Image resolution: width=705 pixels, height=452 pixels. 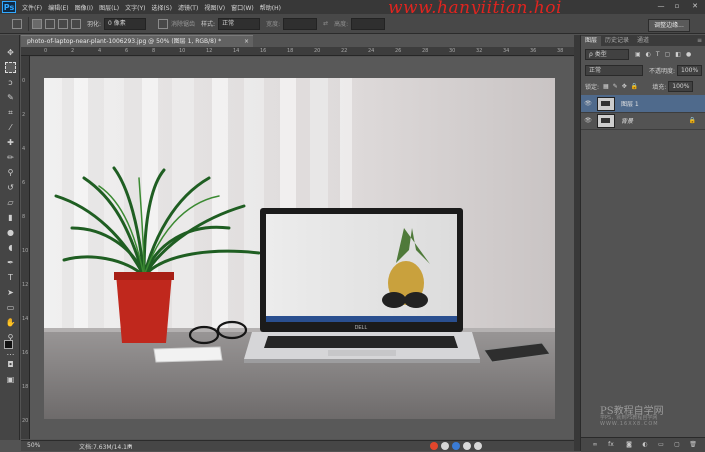 What do you see at coordinates (658, 54) in the screenshot?
I see `filter-type-icon: T` at bounding box center [658, 54].